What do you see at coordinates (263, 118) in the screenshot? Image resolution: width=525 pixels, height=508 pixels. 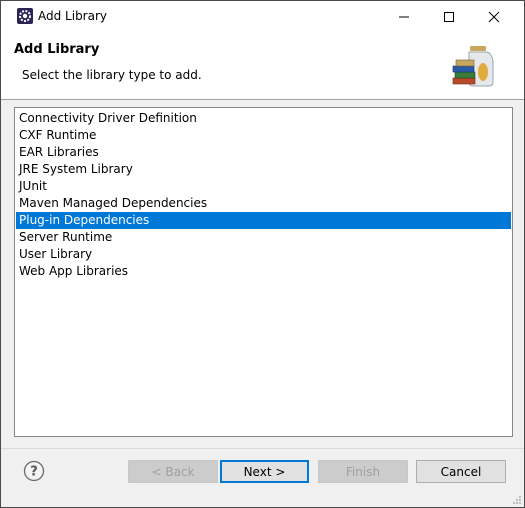 I see `list-item: Connectivity Driver Definition` at bounding box center [263, 118].